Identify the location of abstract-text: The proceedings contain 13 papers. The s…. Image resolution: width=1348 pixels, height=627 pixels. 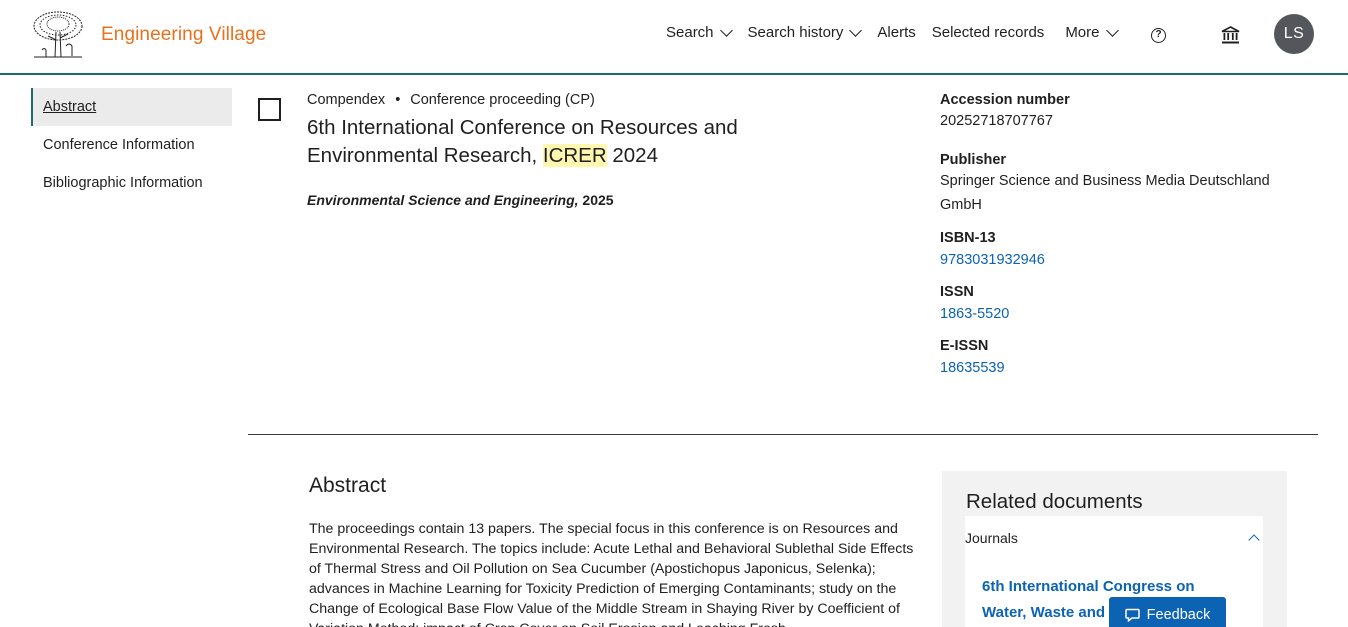
(611, 574).